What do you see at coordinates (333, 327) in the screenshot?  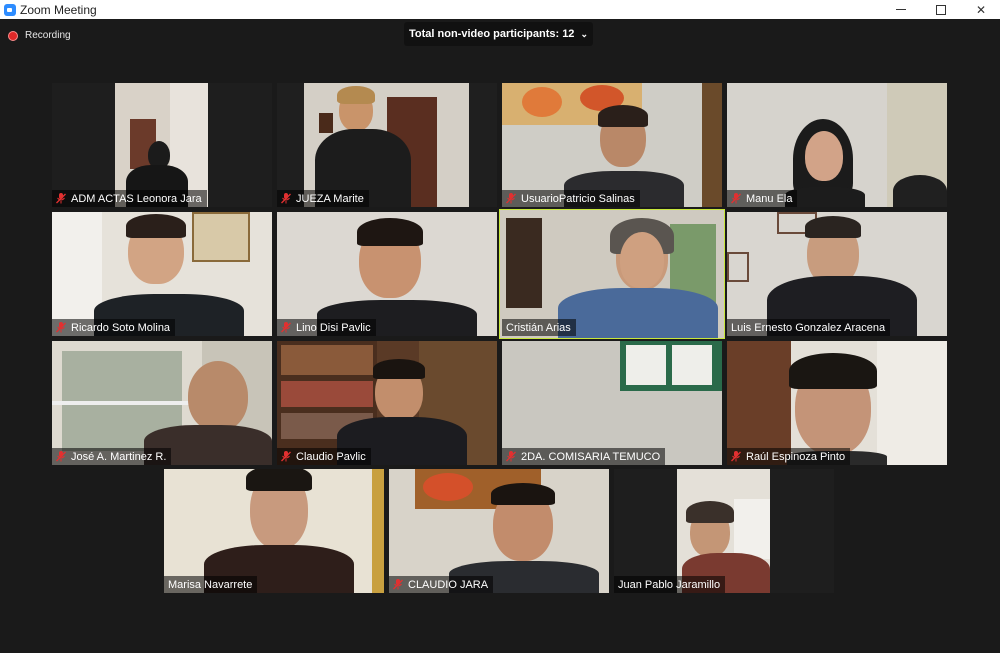 I see `participant-name: Lino Disi Pavlic` at bounding box center [333, 327].